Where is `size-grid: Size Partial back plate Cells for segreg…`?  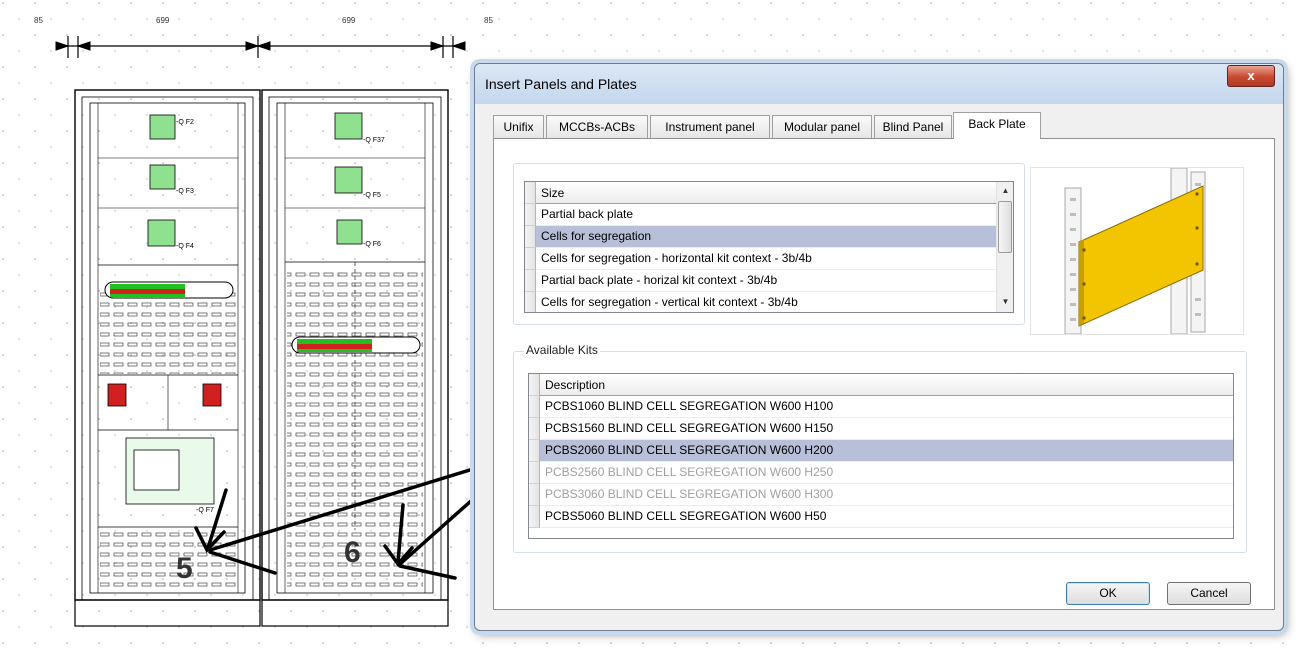
size-grid: Size Partial back plate Cells for segreg… is located at coordinates (769, 247).